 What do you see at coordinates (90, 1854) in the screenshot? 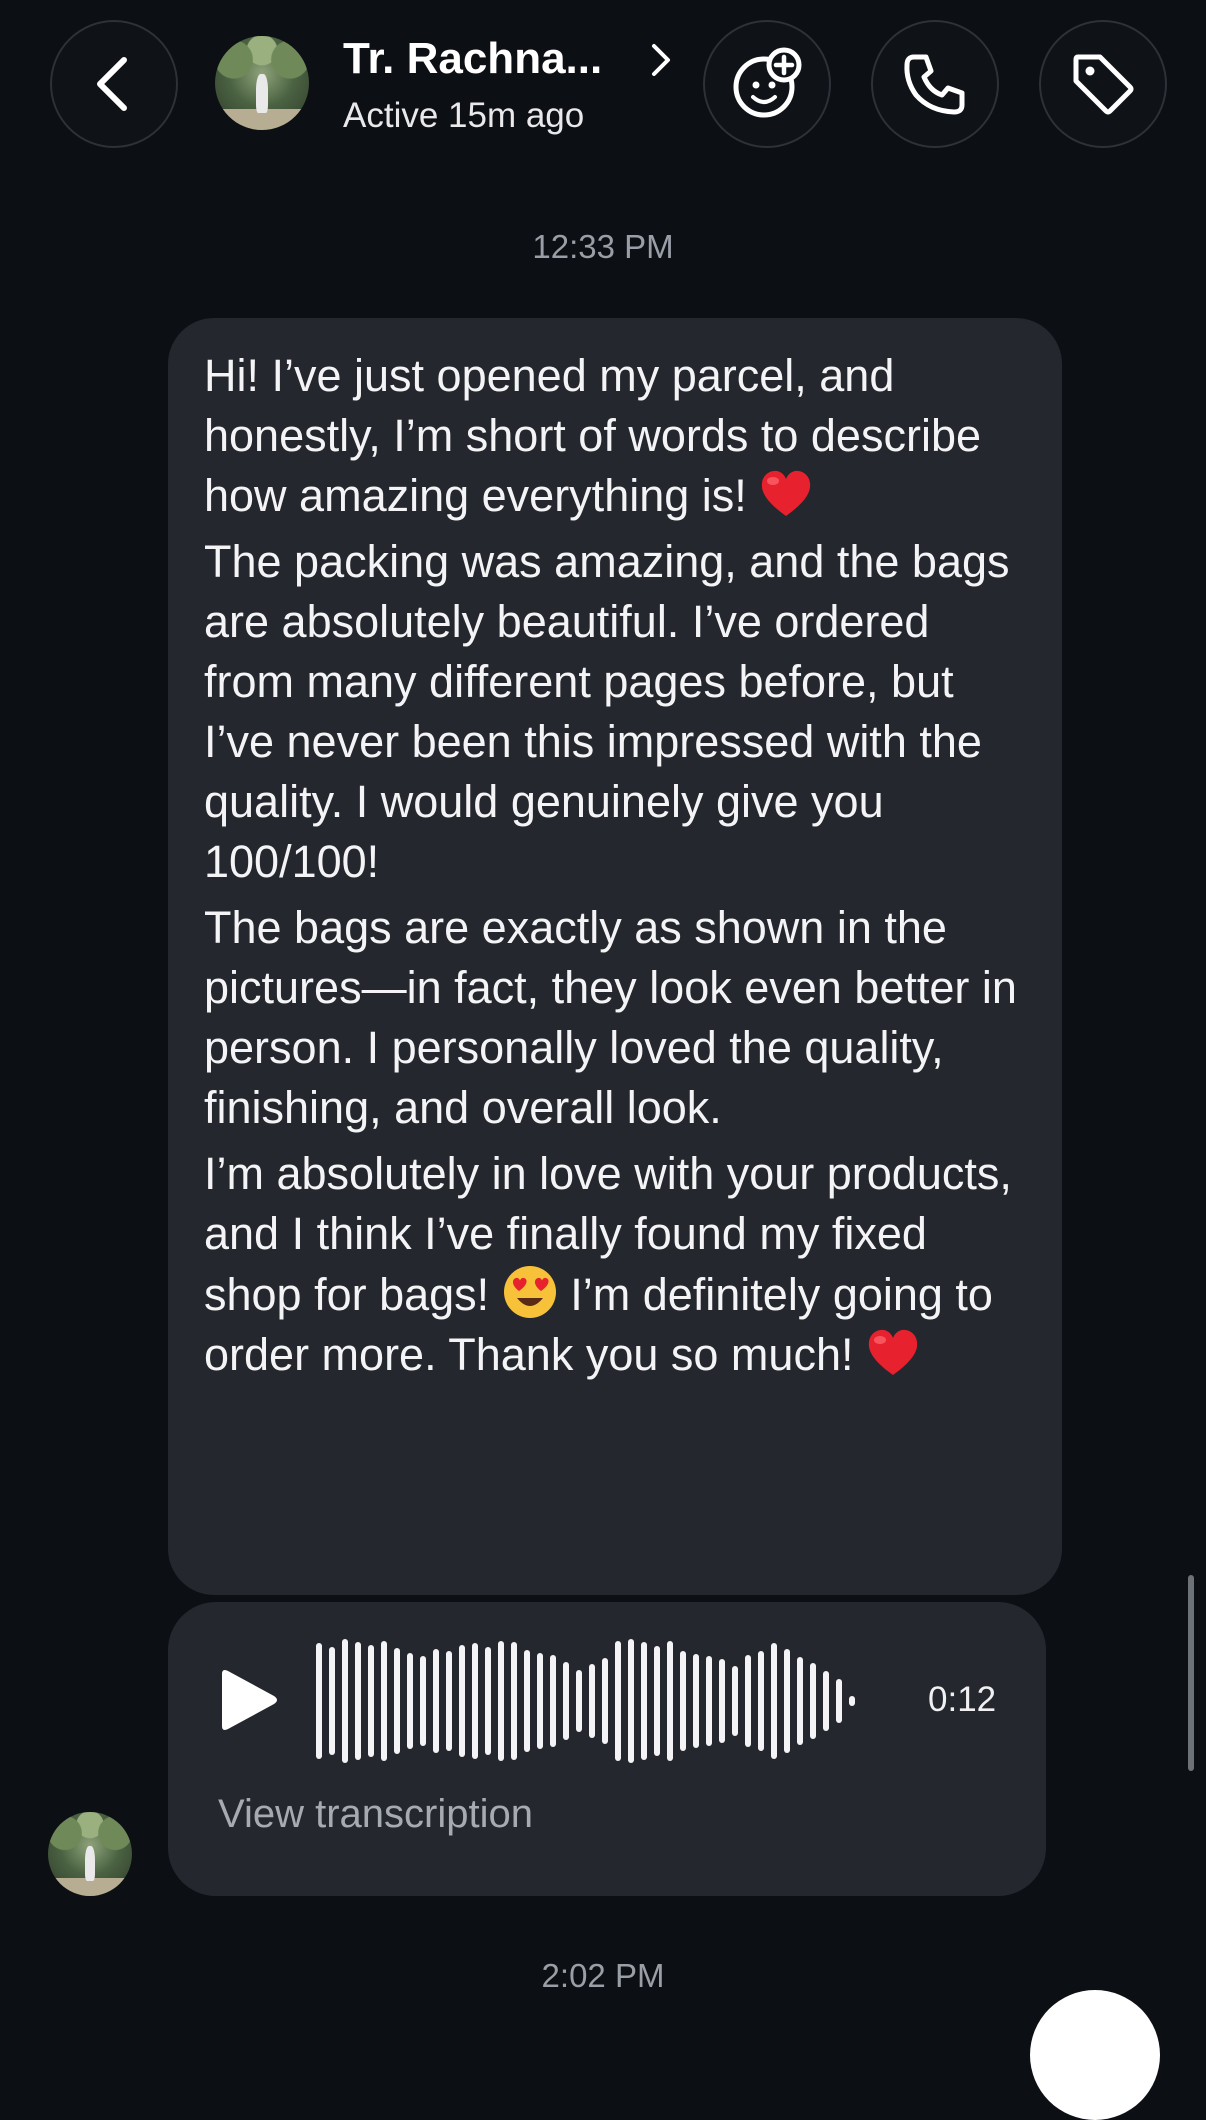
I see `sender-avatar` at bounding box center [90, 1854].